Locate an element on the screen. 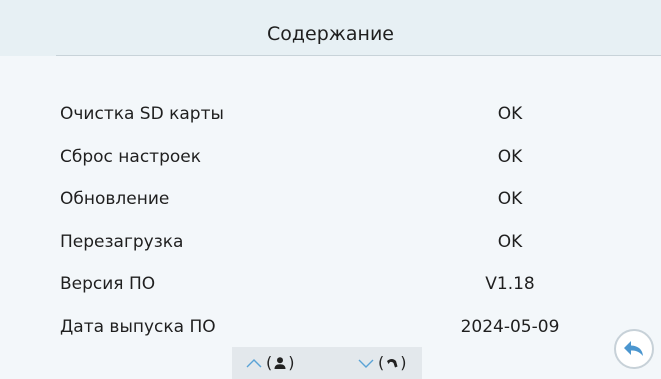 The image size is (661, 379). chevron-down-icon is located at coordinates (366, 363).